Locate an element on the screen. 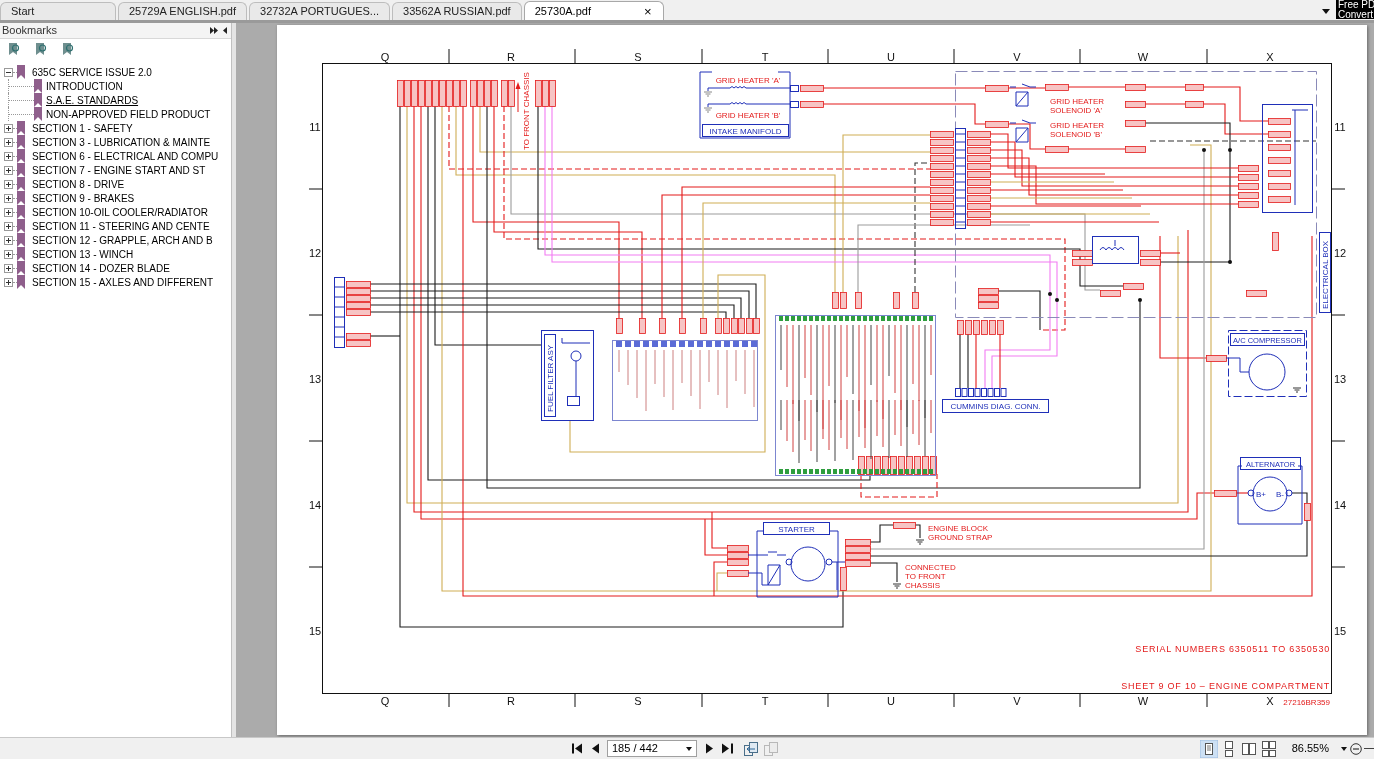  bookmark-item: SECTION 13 - WINCH is located at coordinates (83, 254).